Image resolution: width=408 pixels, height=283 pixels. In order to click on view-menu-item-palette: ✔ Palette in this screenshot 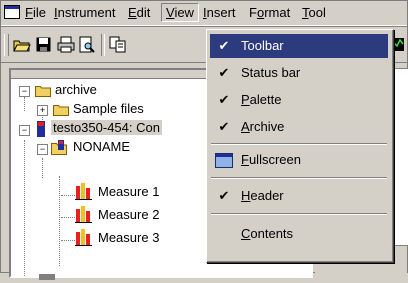, I will do `click(299, 100)`.